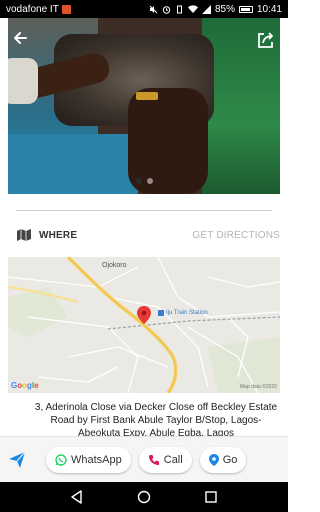 The image size is (320, 512). What do you see at coordinates (224, 9) in the screenshot?
I see `battery-percent: 85%` at bounding box center [224, 9].